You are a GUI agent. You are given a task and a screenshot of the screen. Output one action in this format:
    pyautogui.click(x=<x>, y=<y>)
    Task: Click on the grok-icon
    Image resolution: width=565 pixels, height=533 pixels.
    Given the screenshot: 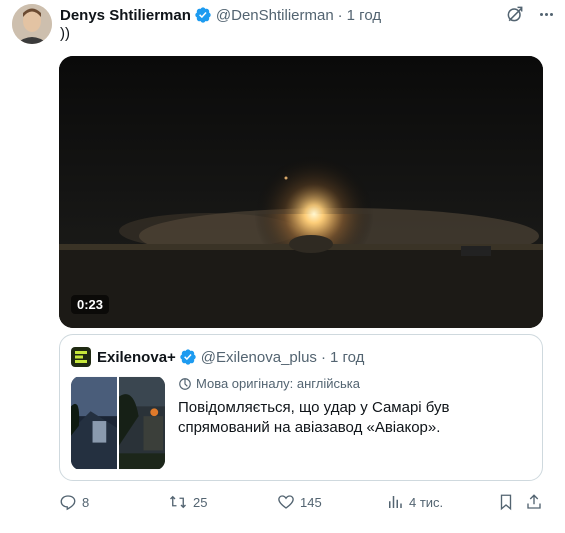 What is the action you would take?
    pyautogui.click(x=515, y=14)
    